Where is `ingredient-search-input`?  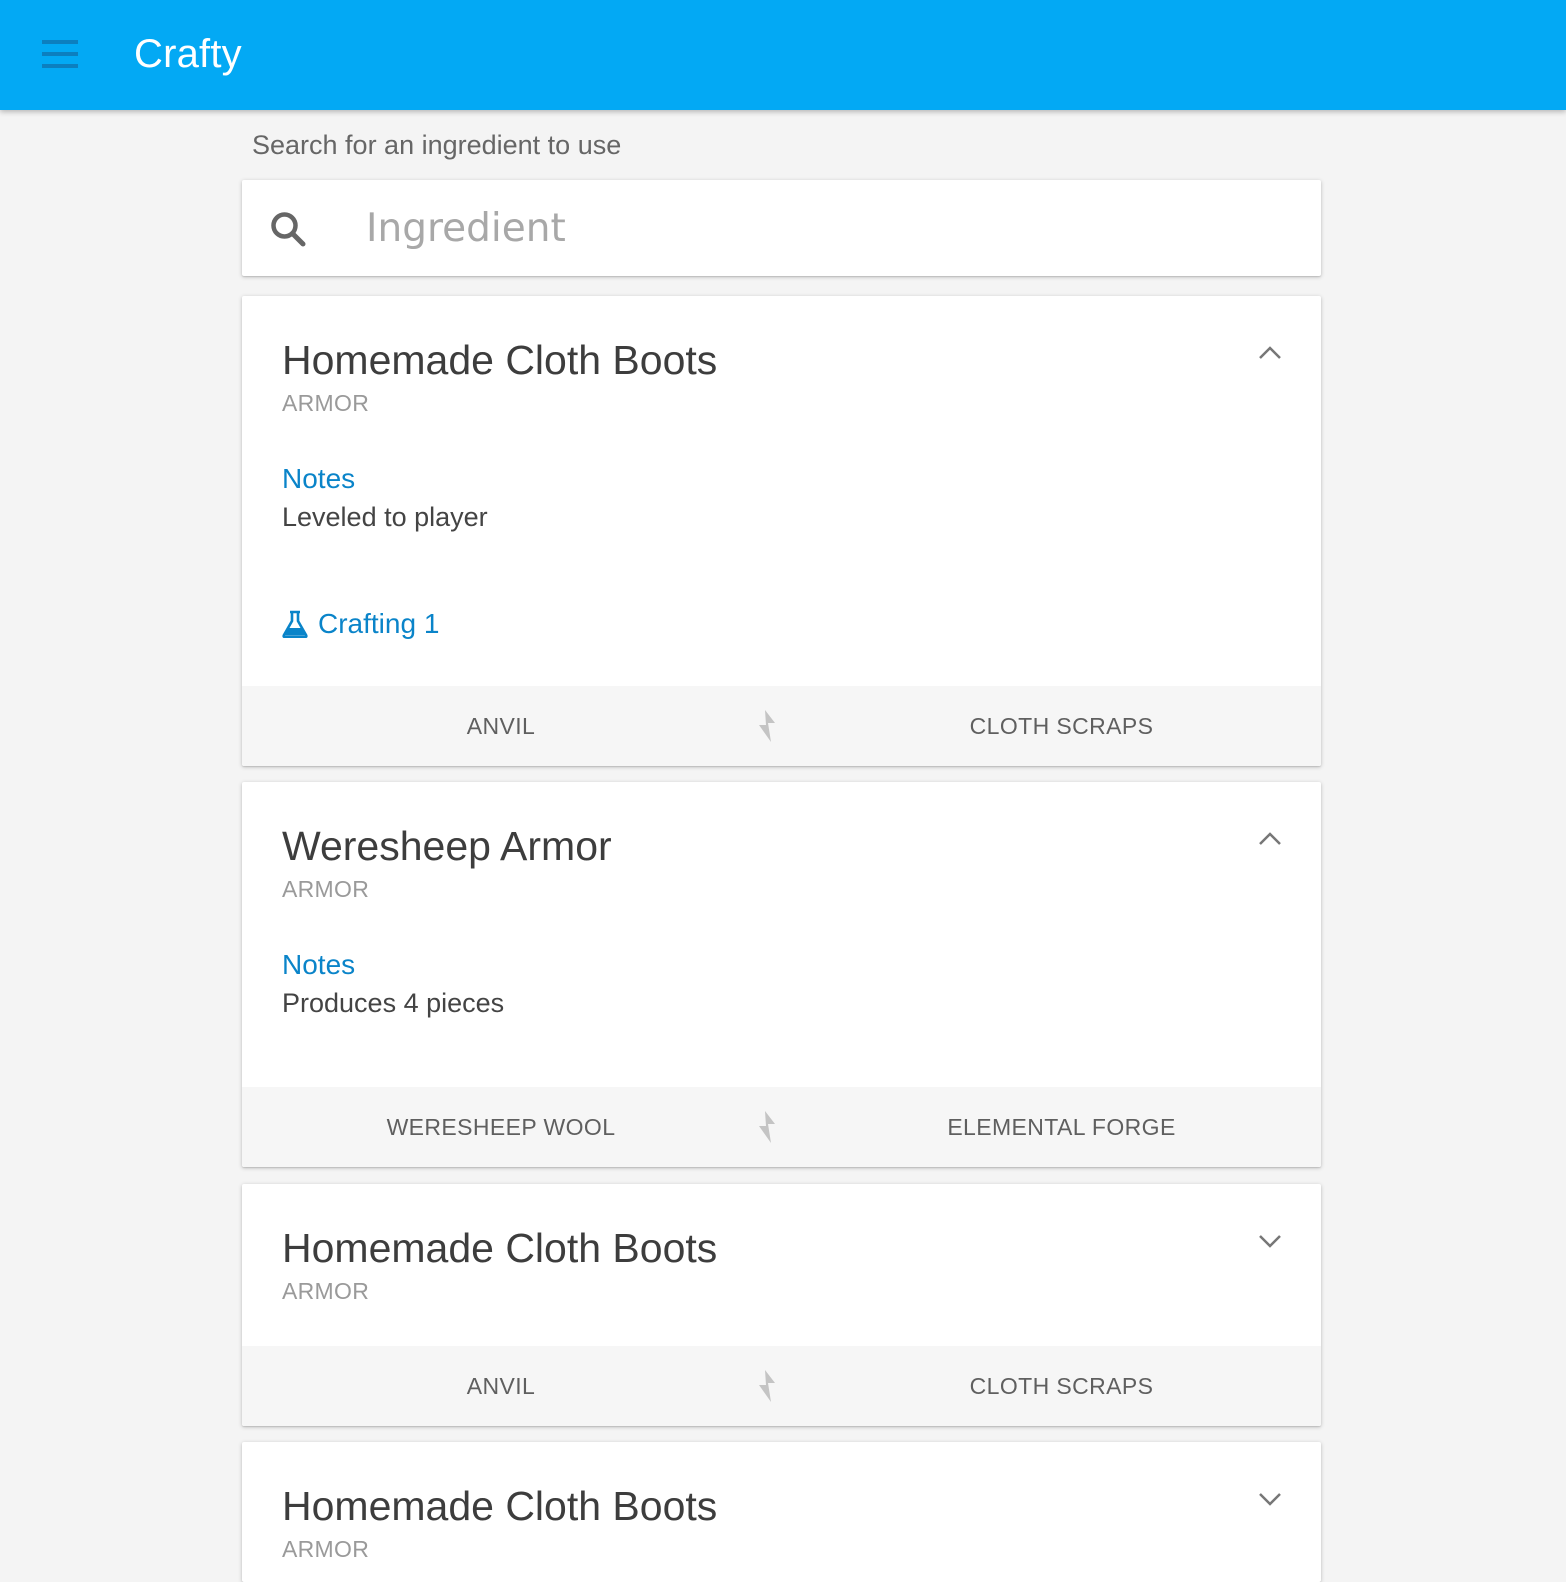 ingredient-search-input is located at coordinates (826, 228).